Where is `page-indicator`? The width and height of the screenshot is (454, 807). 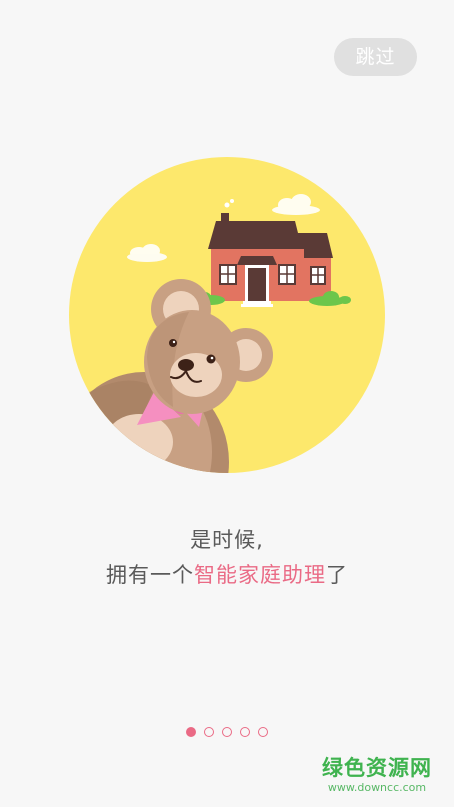 page-indicator is located at coordinates (227, 732).